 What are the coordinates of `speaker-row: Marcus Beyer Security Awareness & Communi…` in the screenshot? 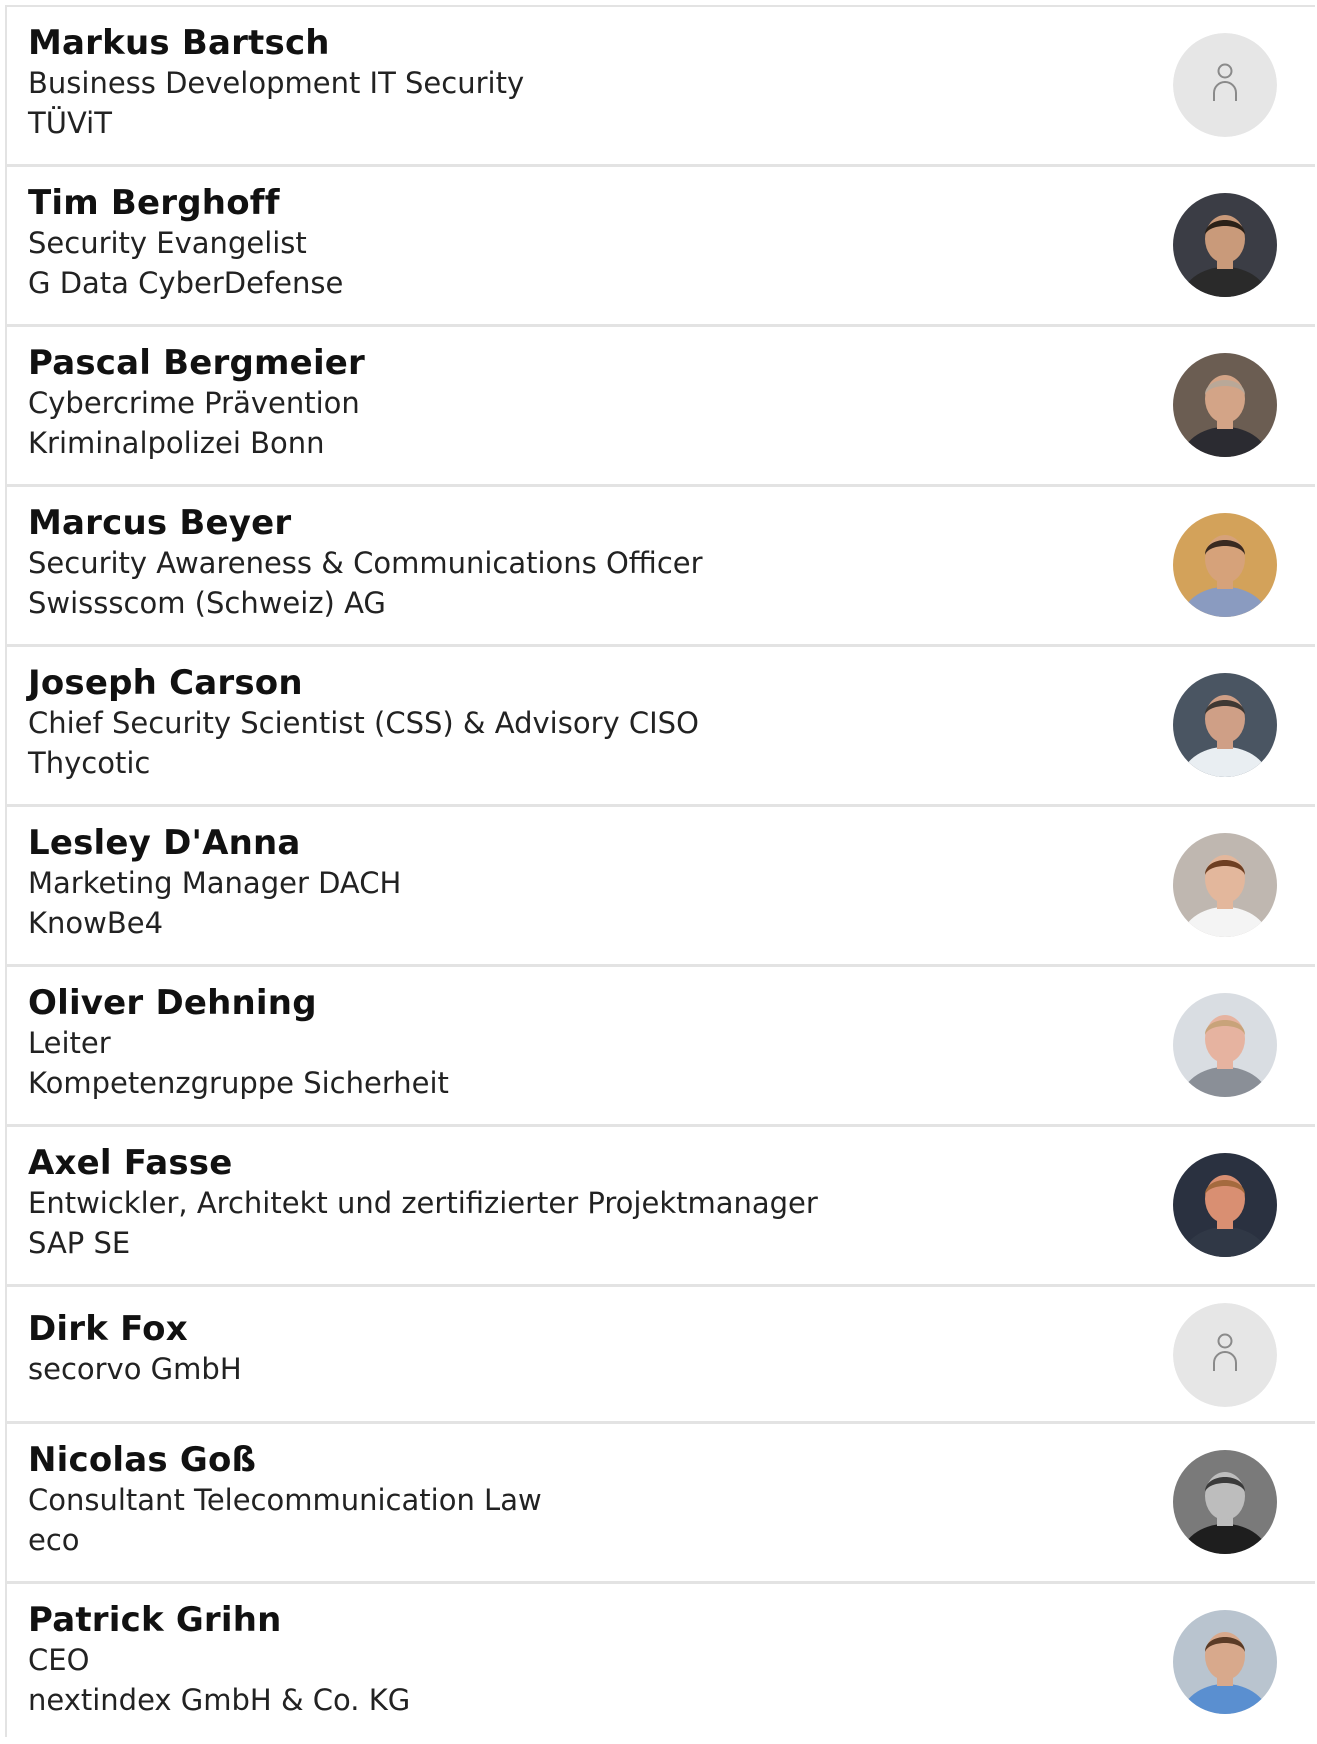 It's located at (661, 567).